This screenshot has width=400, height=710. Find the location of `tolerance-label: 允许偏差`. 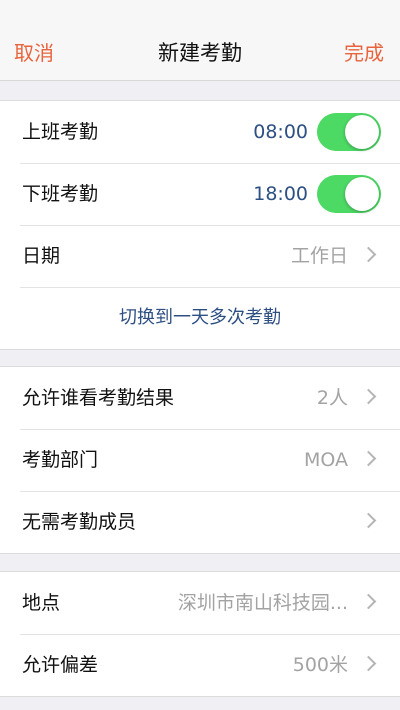

tolerance-label: 允许偏差 is located at coordinates (60, 665).